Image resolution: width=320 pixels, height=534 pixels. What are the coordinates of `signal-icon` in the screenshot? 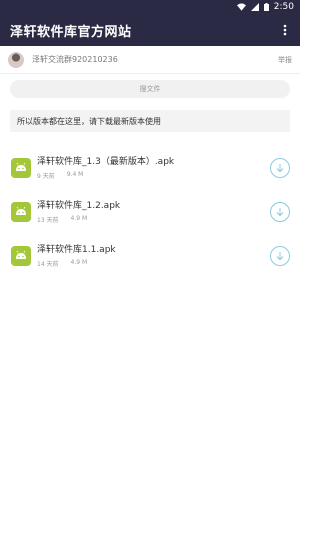 It's located at (254, 7).